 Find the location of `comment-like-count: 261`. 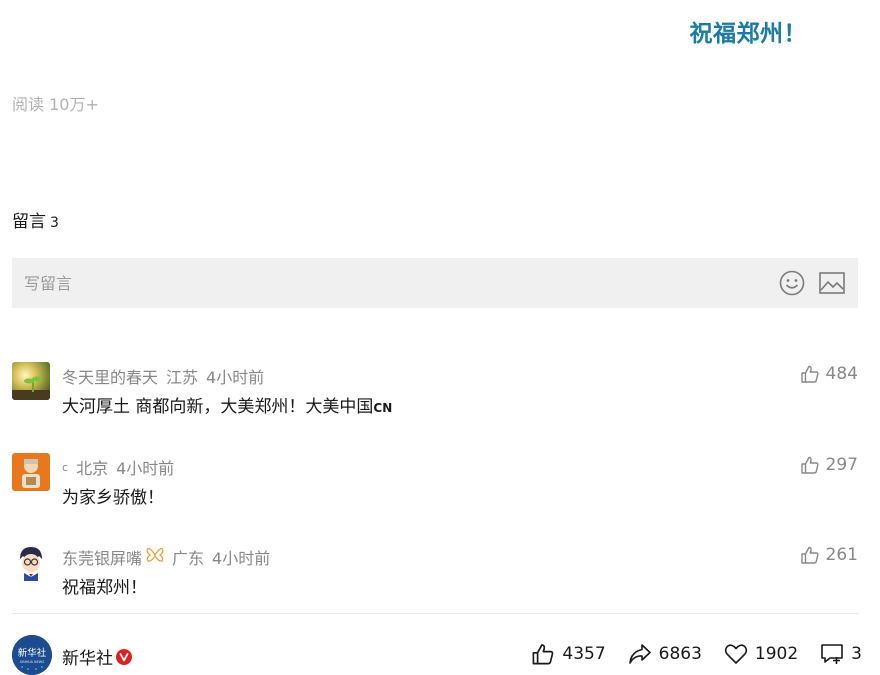

comment-like-count: 261 is located at coordinates (841, 555).